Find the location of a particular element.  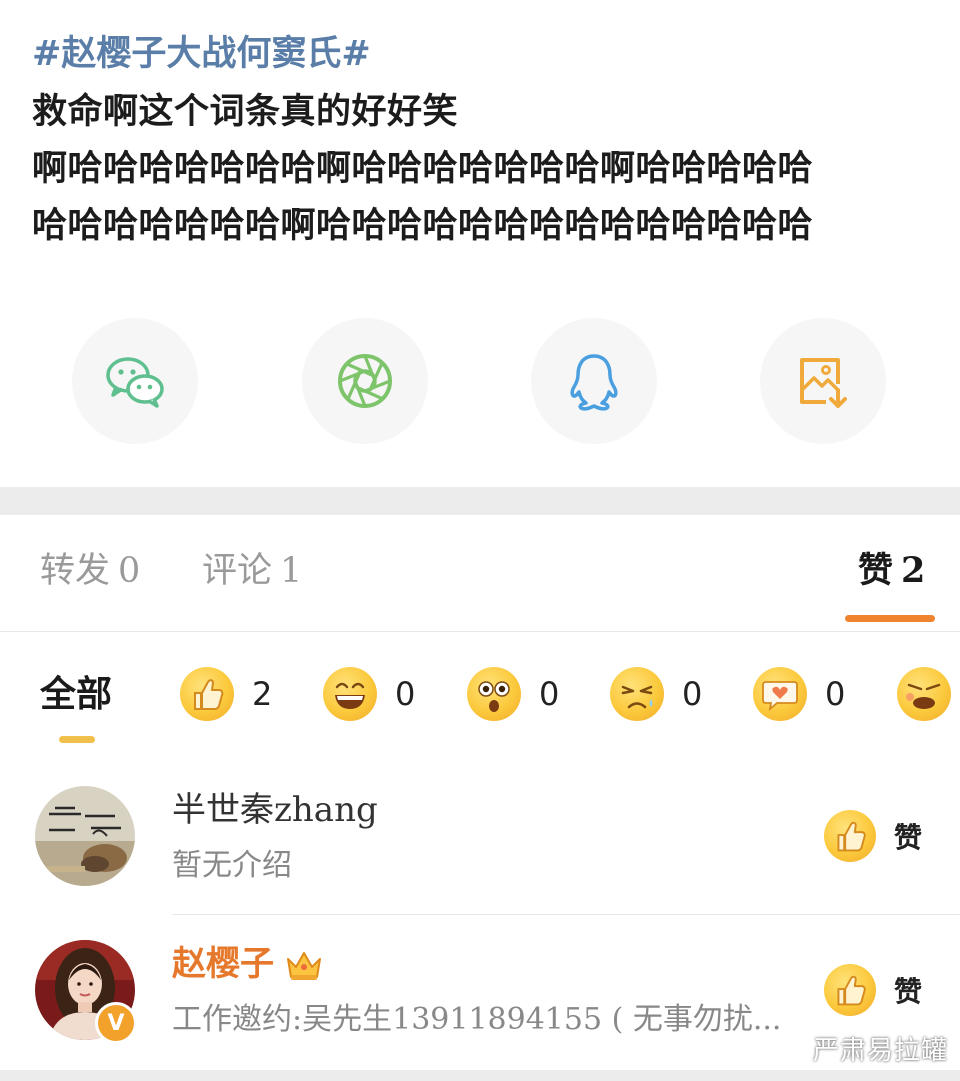

qq-icon is located at coordinates (594, 382).